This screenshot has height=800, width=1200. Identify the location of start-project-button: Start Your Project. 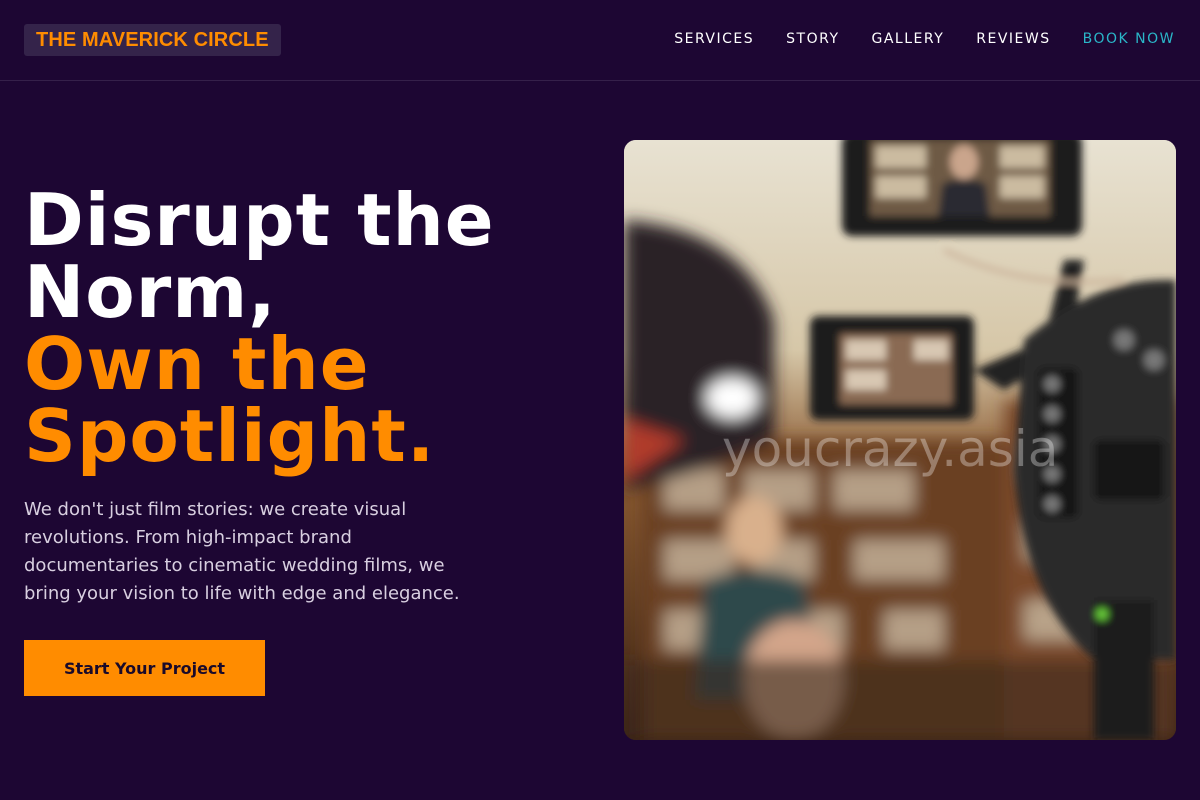
(144, 668).